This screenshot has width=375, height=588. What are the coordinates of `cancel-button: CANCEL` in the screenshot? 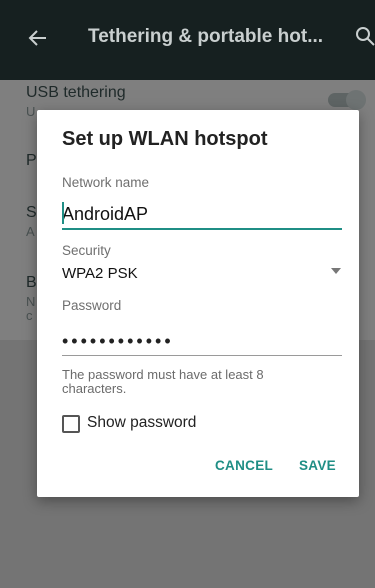 It's located at (244, 465).